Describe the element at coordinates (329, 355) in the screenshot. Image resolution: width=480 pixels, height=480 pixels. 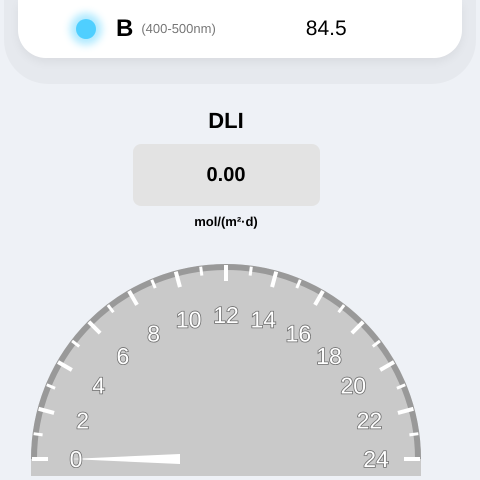
I see `gauge-tick-label: 18` at that location.